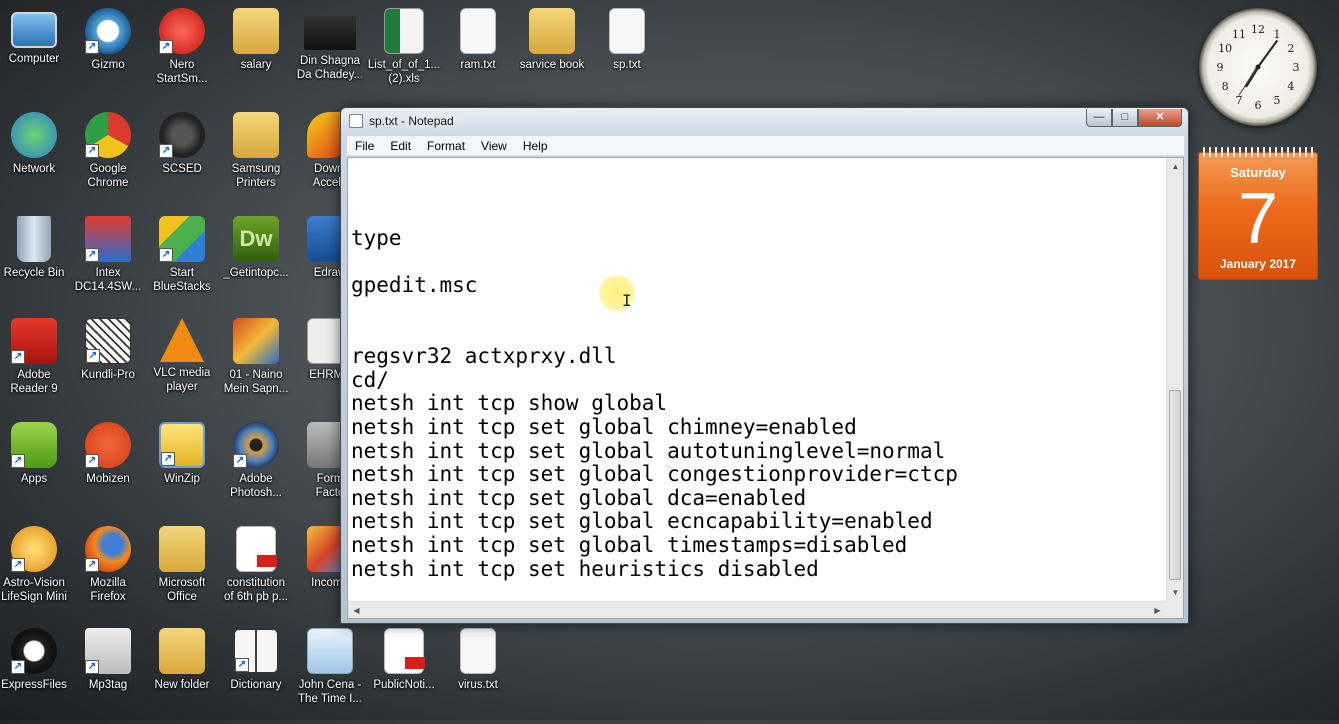 This screenshot has width=1339, height=724. I want to click on text-line: cd/, so click(370, 379).